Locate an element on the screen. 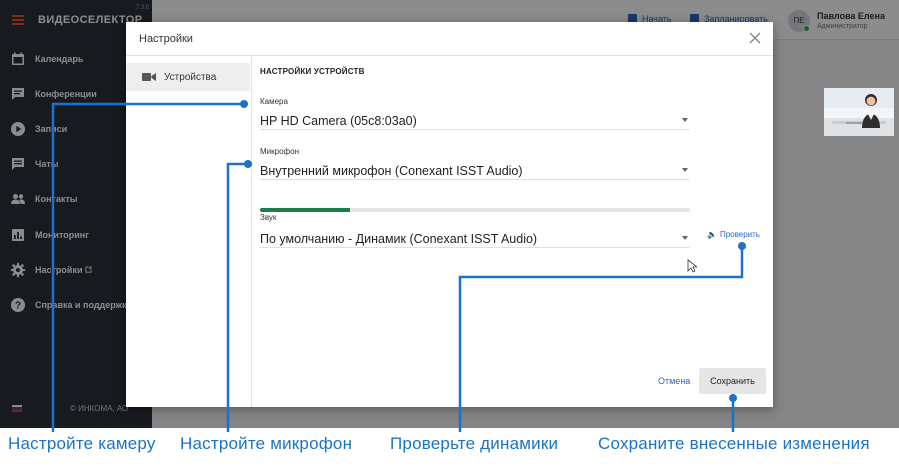 The image size is (899, 473). video-camera-icon is located at coordinates (149, 77).